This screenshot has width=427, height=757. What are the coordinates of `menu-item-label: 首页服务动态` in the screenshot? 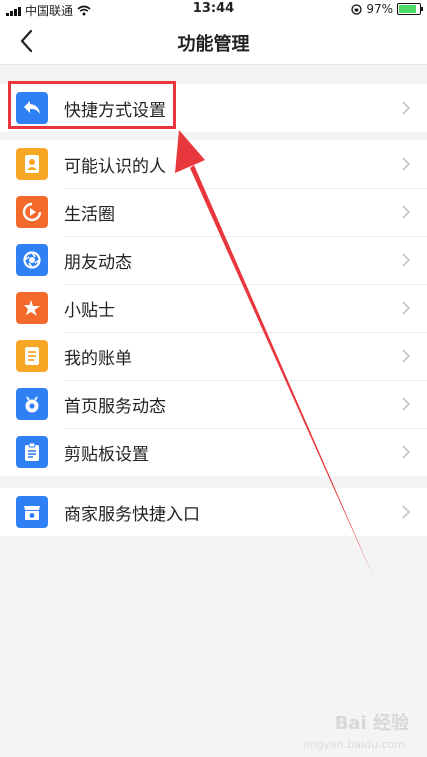 It's located at (115, 406).